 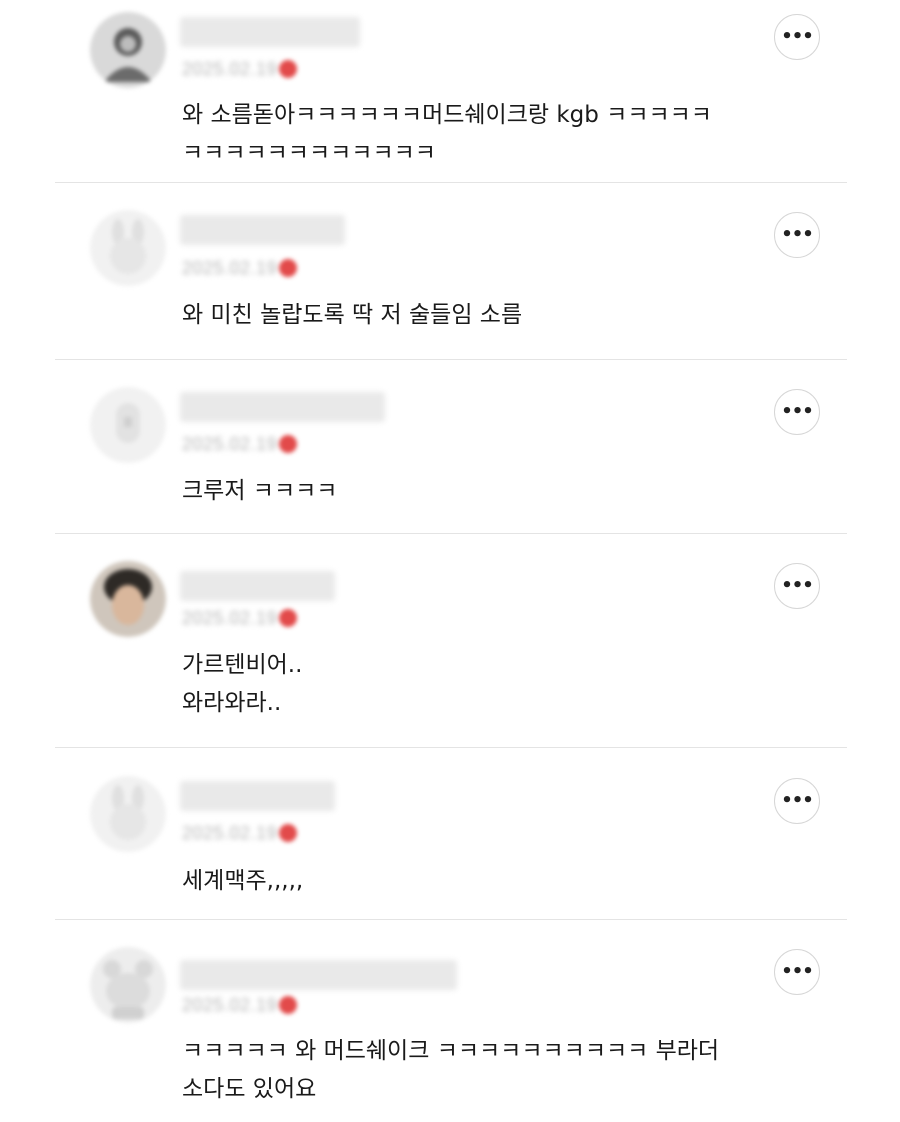 What do you see at coordinates (352, 315) in the screenshot?
I see `comment-text: 와 미친 놀랍도록 딱 저 술들임 소름` at bounding box center [352, 315].